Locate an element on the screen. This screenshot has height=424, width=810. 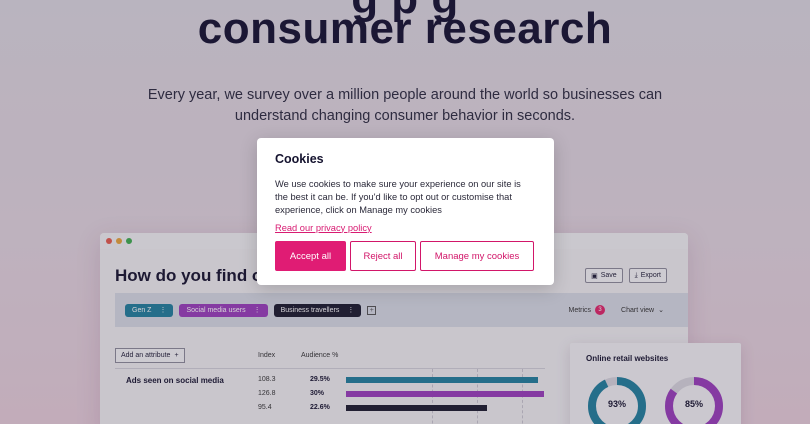
reject-all-button: Reject all is located at coordinates (383, 256).